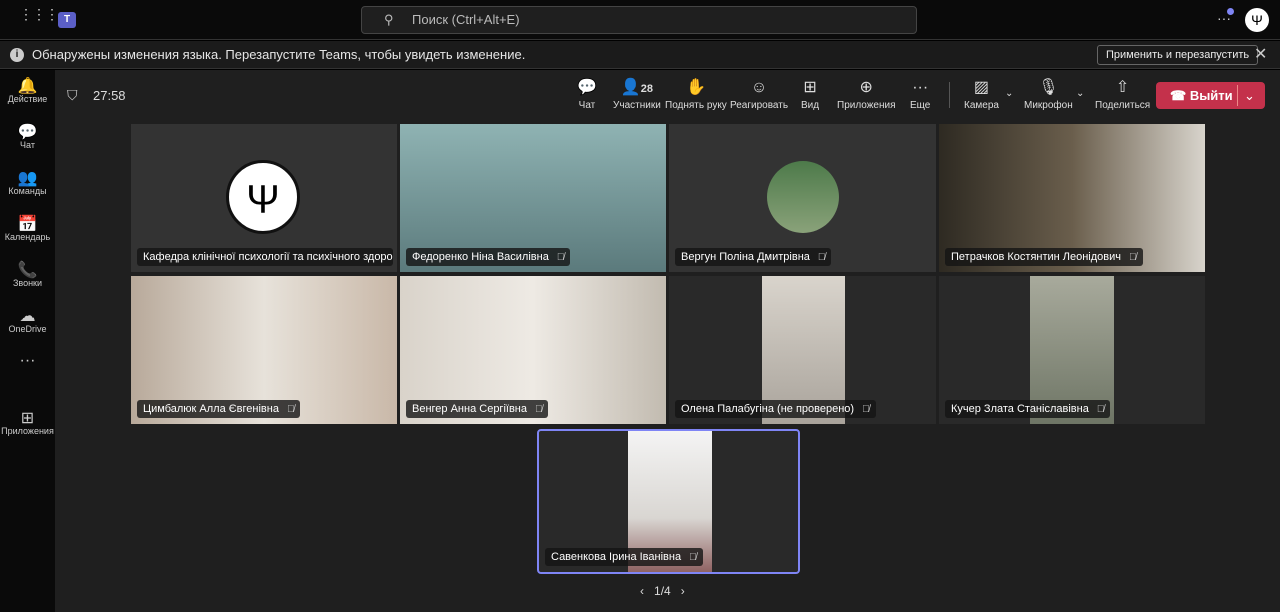 The width and height of the screenshot is (1280, 612). Describe the element at coordinates (1123, 105) in the screenshot. I see `label: Поделиться` at that location.